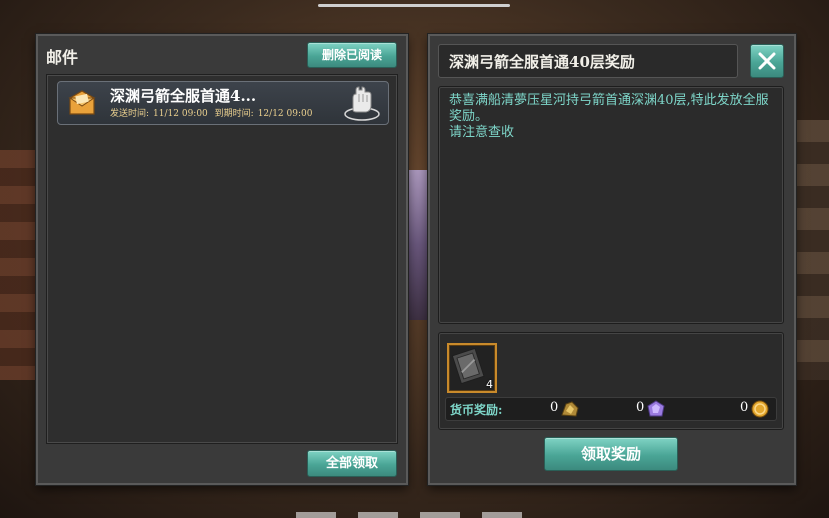 The image size is (829, 518). Describe the element at coordinates (482, 132) in the screenshot. I see `mail-content-line-2: 请注意查收` at that location.